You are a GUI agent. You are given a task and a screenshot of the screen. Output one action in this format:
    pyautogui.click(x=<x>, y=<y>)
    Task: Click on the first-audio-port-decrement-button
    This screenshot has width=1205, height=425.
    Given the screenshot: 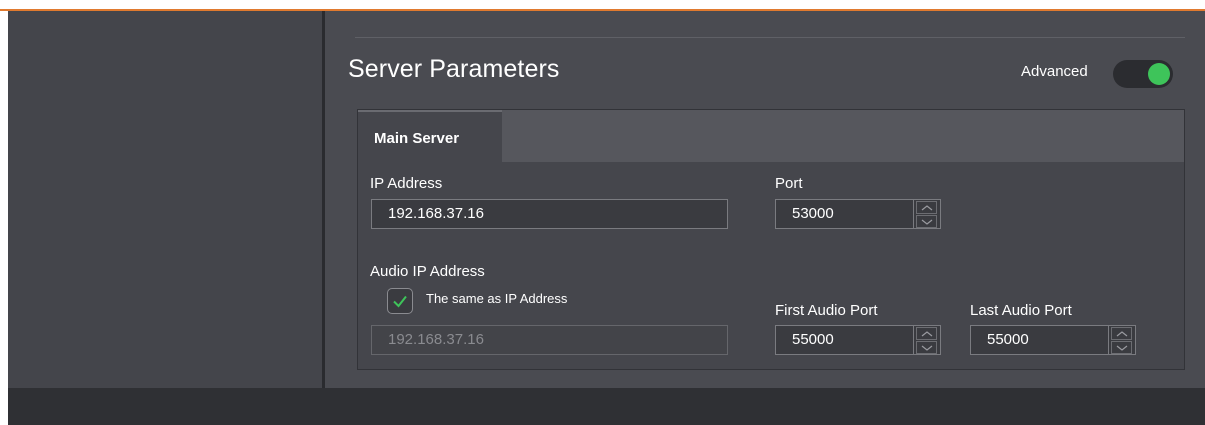 What is the action you would take?
    pyautogui.click(x=926, y=347)
    